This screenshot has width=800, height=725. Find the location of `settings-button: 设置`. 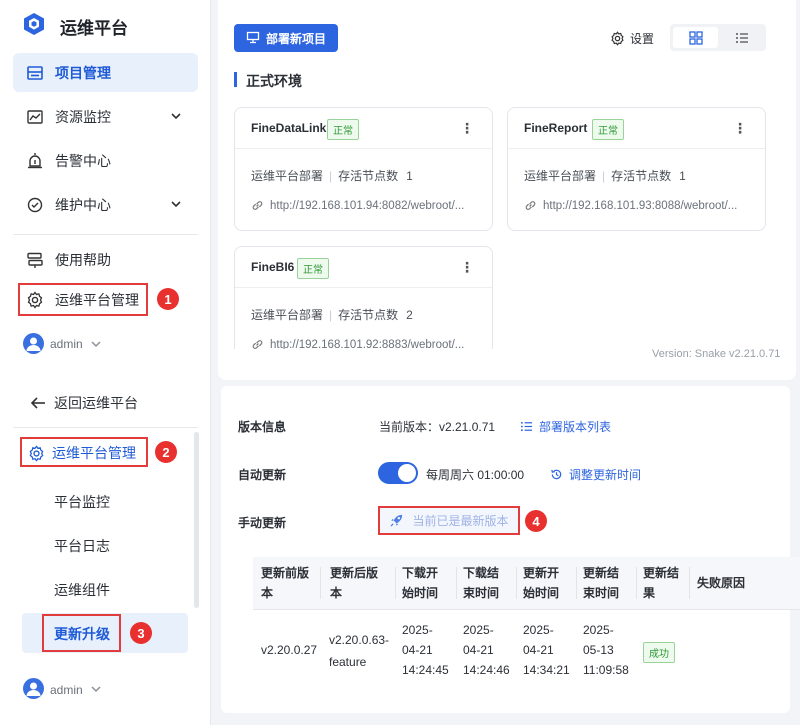

settings-button: 设置 is located at coordinates (632, 38).